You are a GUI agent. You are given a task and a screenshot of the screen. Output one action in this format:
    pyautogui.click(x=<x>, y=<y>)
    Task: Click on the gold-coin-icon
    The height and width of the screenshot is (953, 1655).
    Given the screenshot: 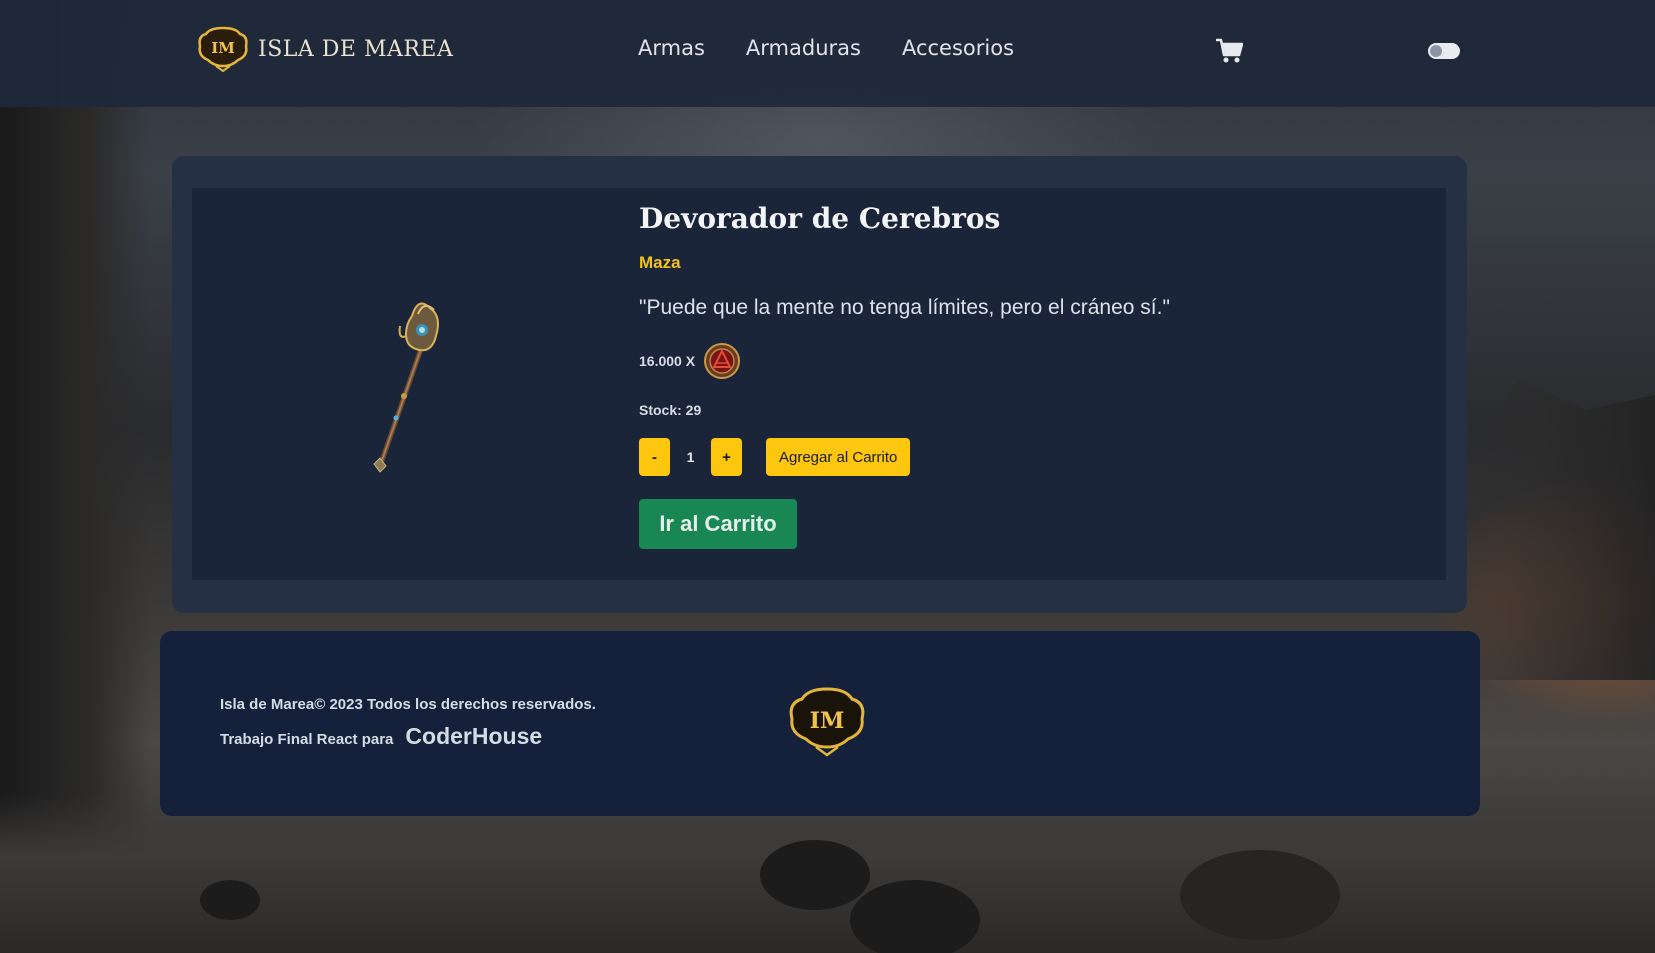 What is the action you would take?
    pyautogui.click(x=722, y=361)
    